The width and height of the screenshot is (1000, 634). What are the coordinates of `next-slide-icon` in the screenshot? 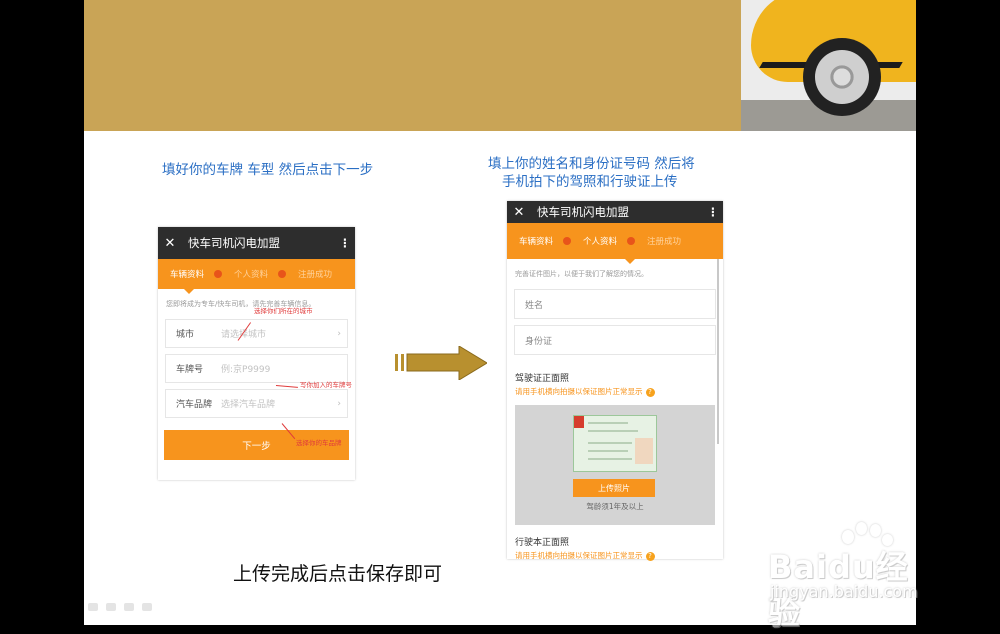 It's located at (147, 607).